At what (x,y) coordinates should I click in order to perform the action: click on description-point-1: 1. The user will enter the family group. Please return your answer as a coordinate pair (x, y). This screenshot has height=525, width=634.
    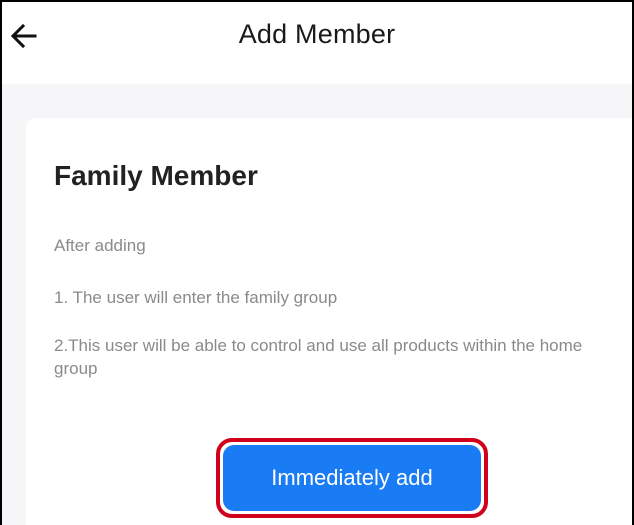
    Looking at the image, I should click on (196, 297).